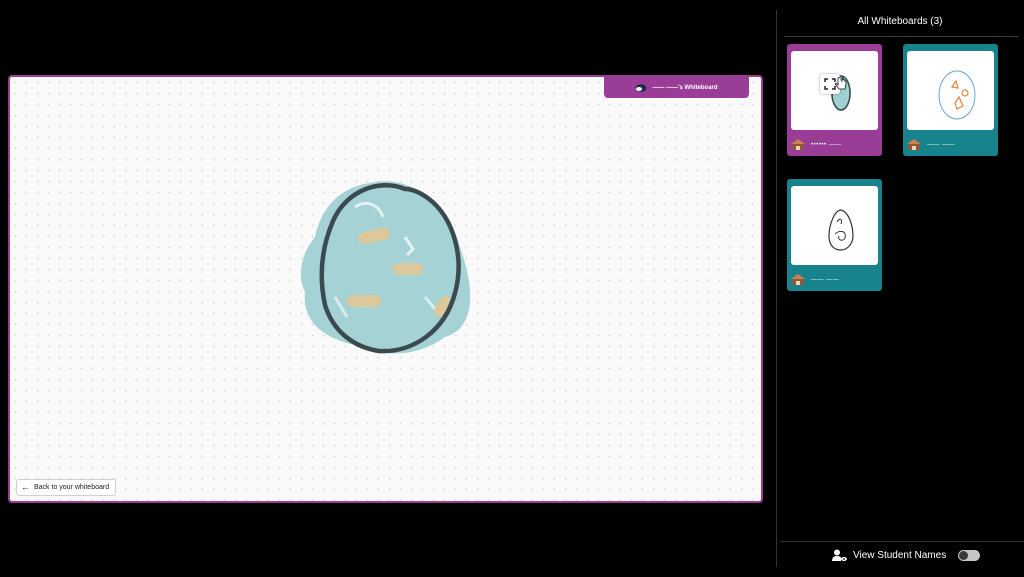 The width and height of the screenshot is (1024, 577). I want to click on back-button-label: Back to your whiteboard, so click(72, 487).